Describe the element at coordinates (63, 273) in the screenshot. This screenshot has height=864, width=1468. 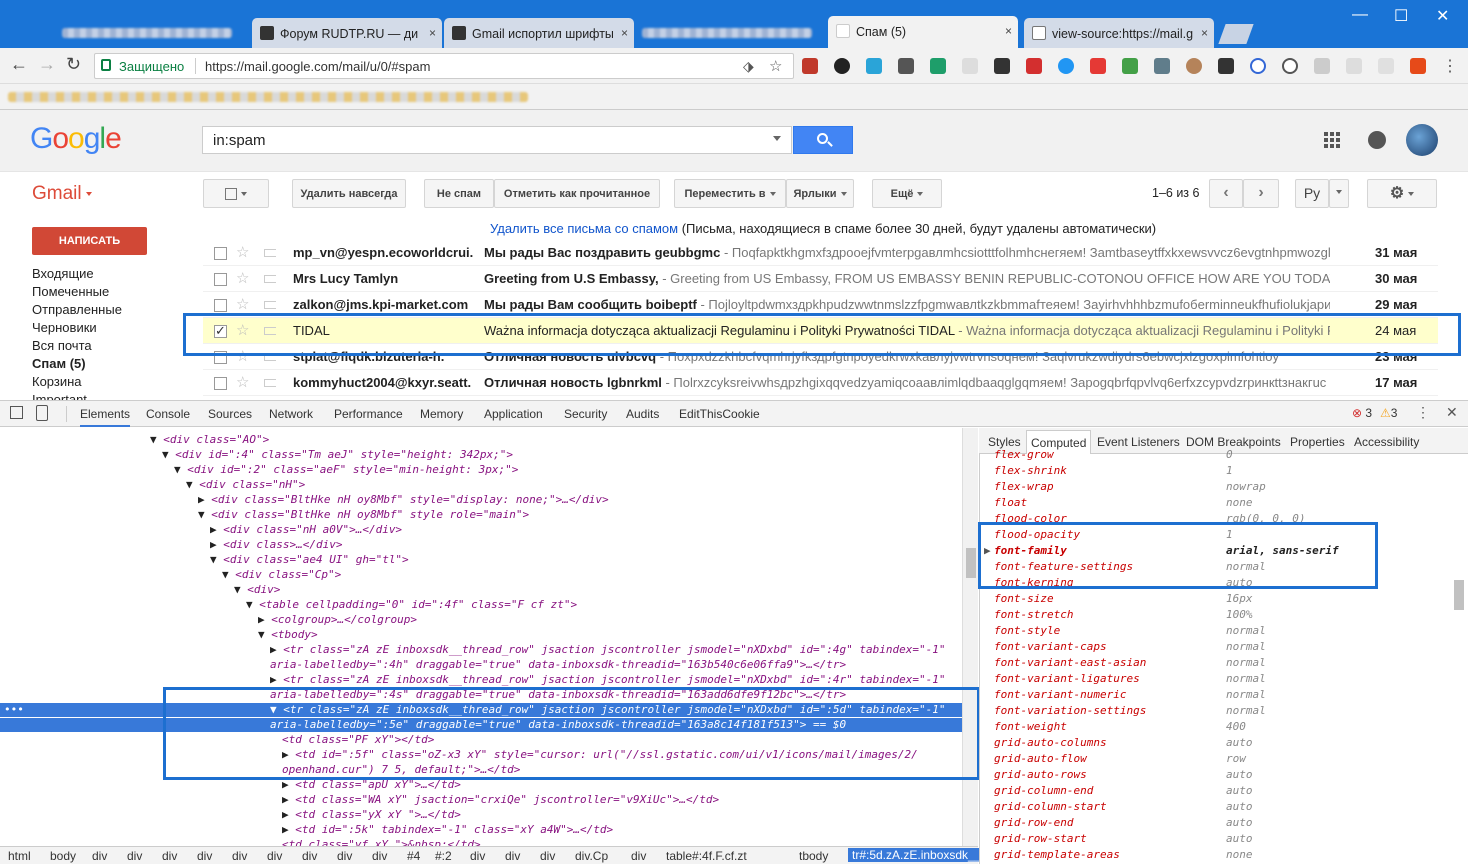
I see `nav-inbox: Входящие` at that location.